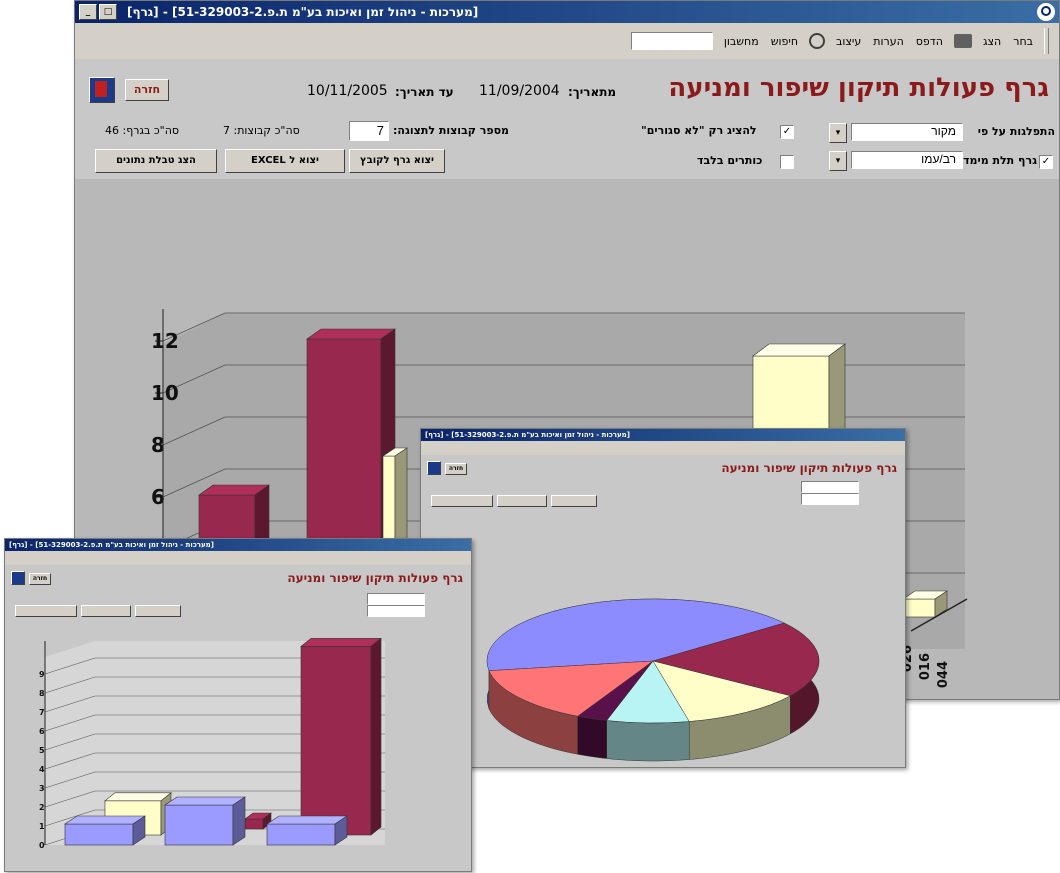 The image size is (1060, 873). What do you see at coordinates (434, 468) in the screenshot?
I see `pie-exit-door-icon` at bounding box center [434, 468].